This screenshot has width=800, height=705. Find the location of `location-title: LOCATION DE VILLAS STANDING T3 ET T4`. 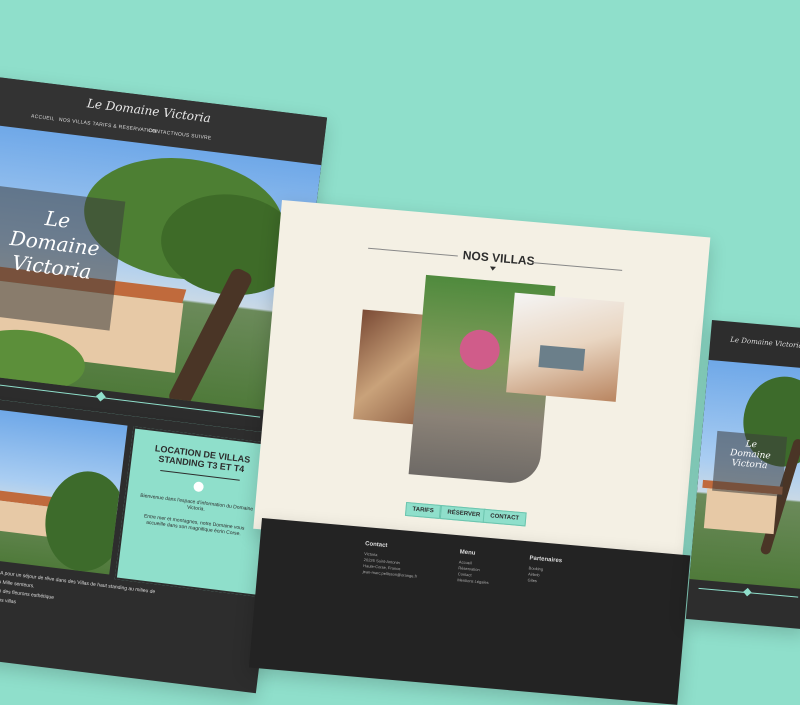

location-title: LOCATION DE VILLAS STANDING T3 ET T4 is located at coordinates (202, 459).